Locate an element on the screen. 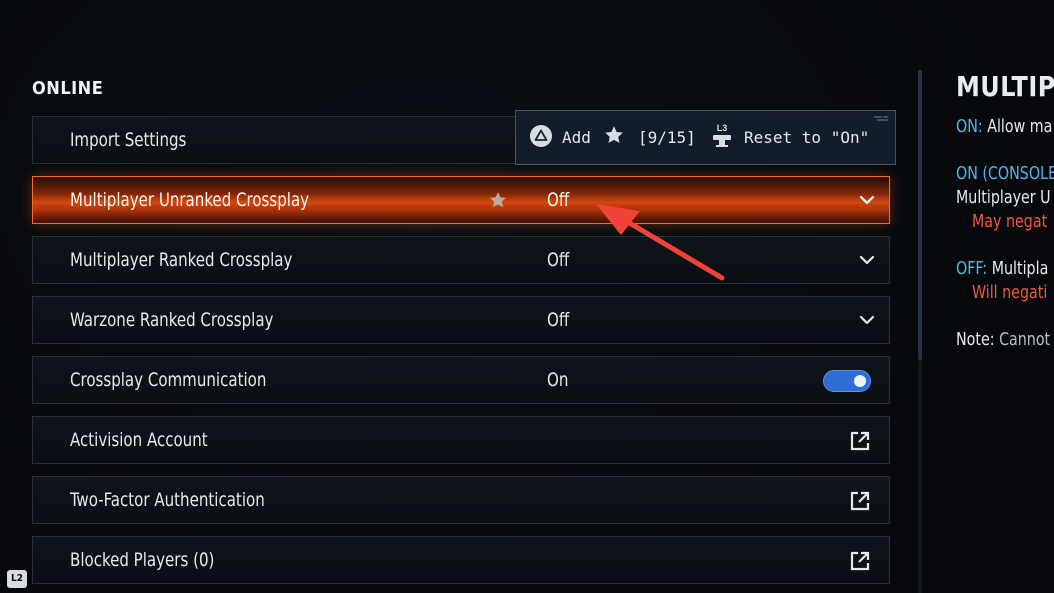 This screenshot has width=1054, height=593. l3-stick-label: L3 is located at coordinates (722, 128).